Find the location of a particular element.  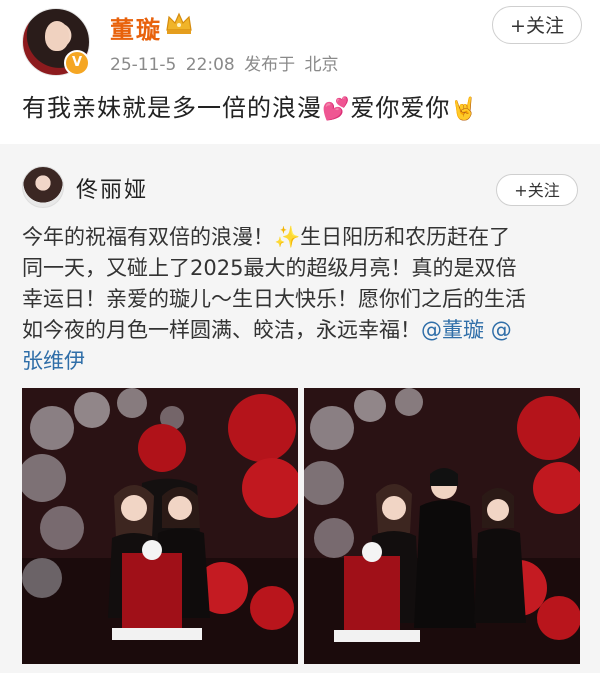

post-meta: 25-11-5 22:08 发布于 北京 is located at coordinates (224, 62).